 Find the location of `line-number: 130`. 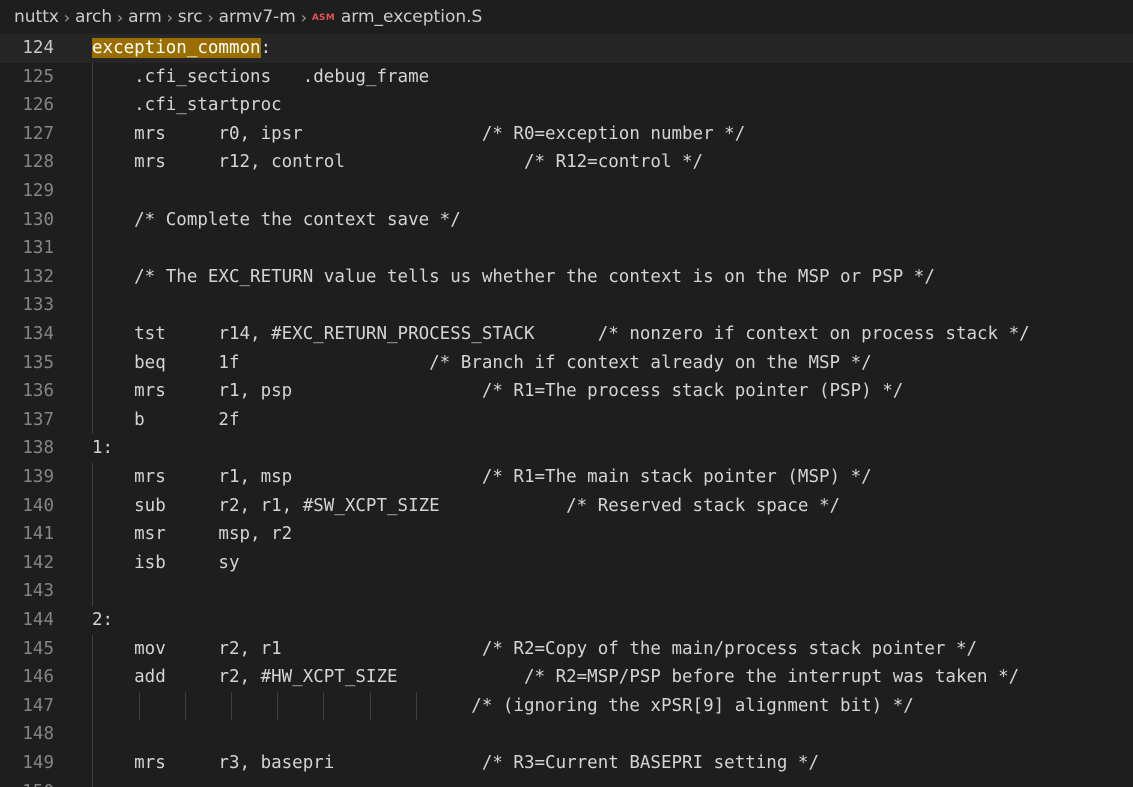

line-number: 130 is located at coordinates (38, 219).